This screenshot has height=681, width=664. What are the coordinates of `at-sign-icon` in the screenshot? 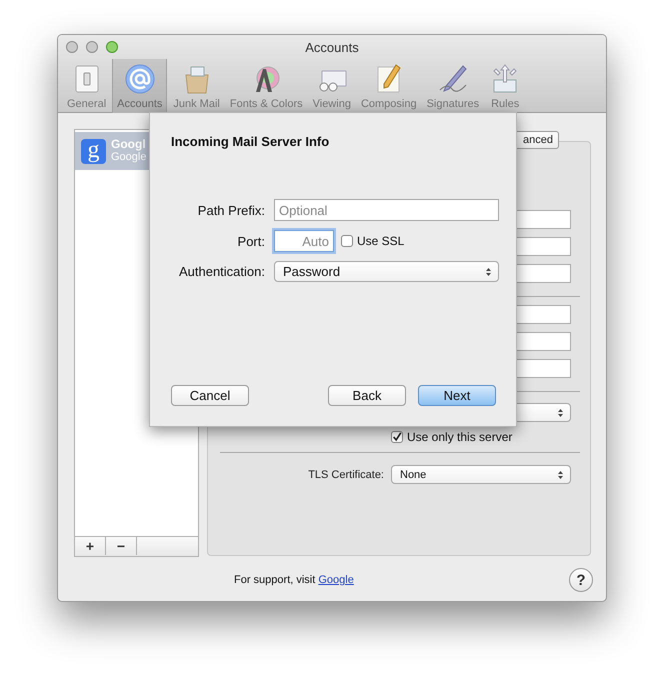 It's located at (140, 79).